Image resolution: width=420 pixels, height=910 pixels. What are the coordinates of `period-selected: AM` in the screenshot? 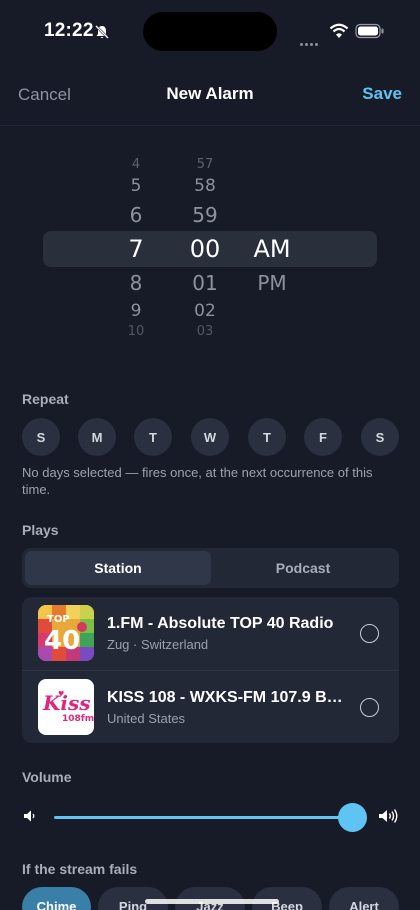 It's located at (272, 249).